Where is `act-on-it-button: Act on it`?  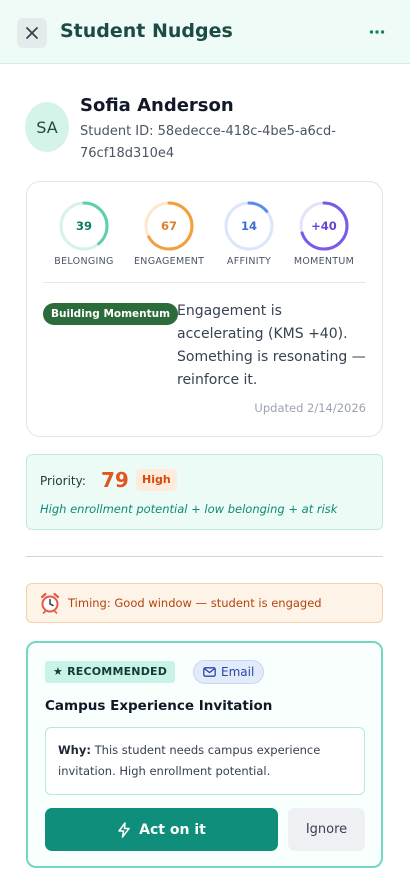 act-on-it-button: Act on it is located at coordinates (161, 829).